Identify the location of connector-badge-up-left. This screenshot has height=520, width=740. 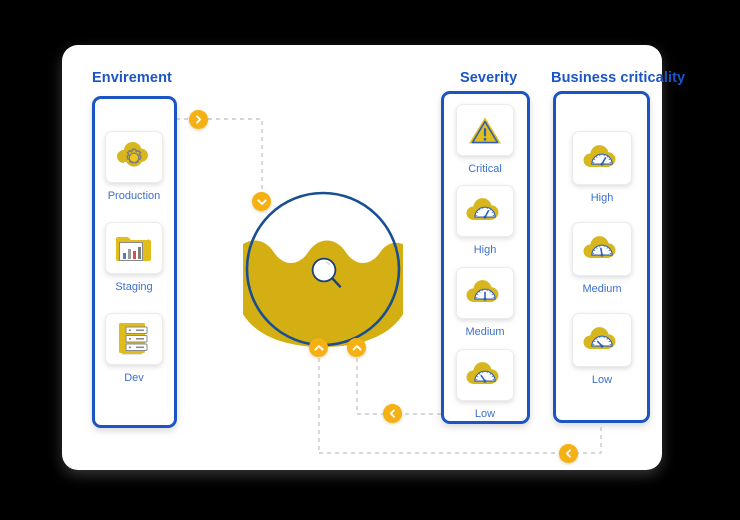
(318, 347).